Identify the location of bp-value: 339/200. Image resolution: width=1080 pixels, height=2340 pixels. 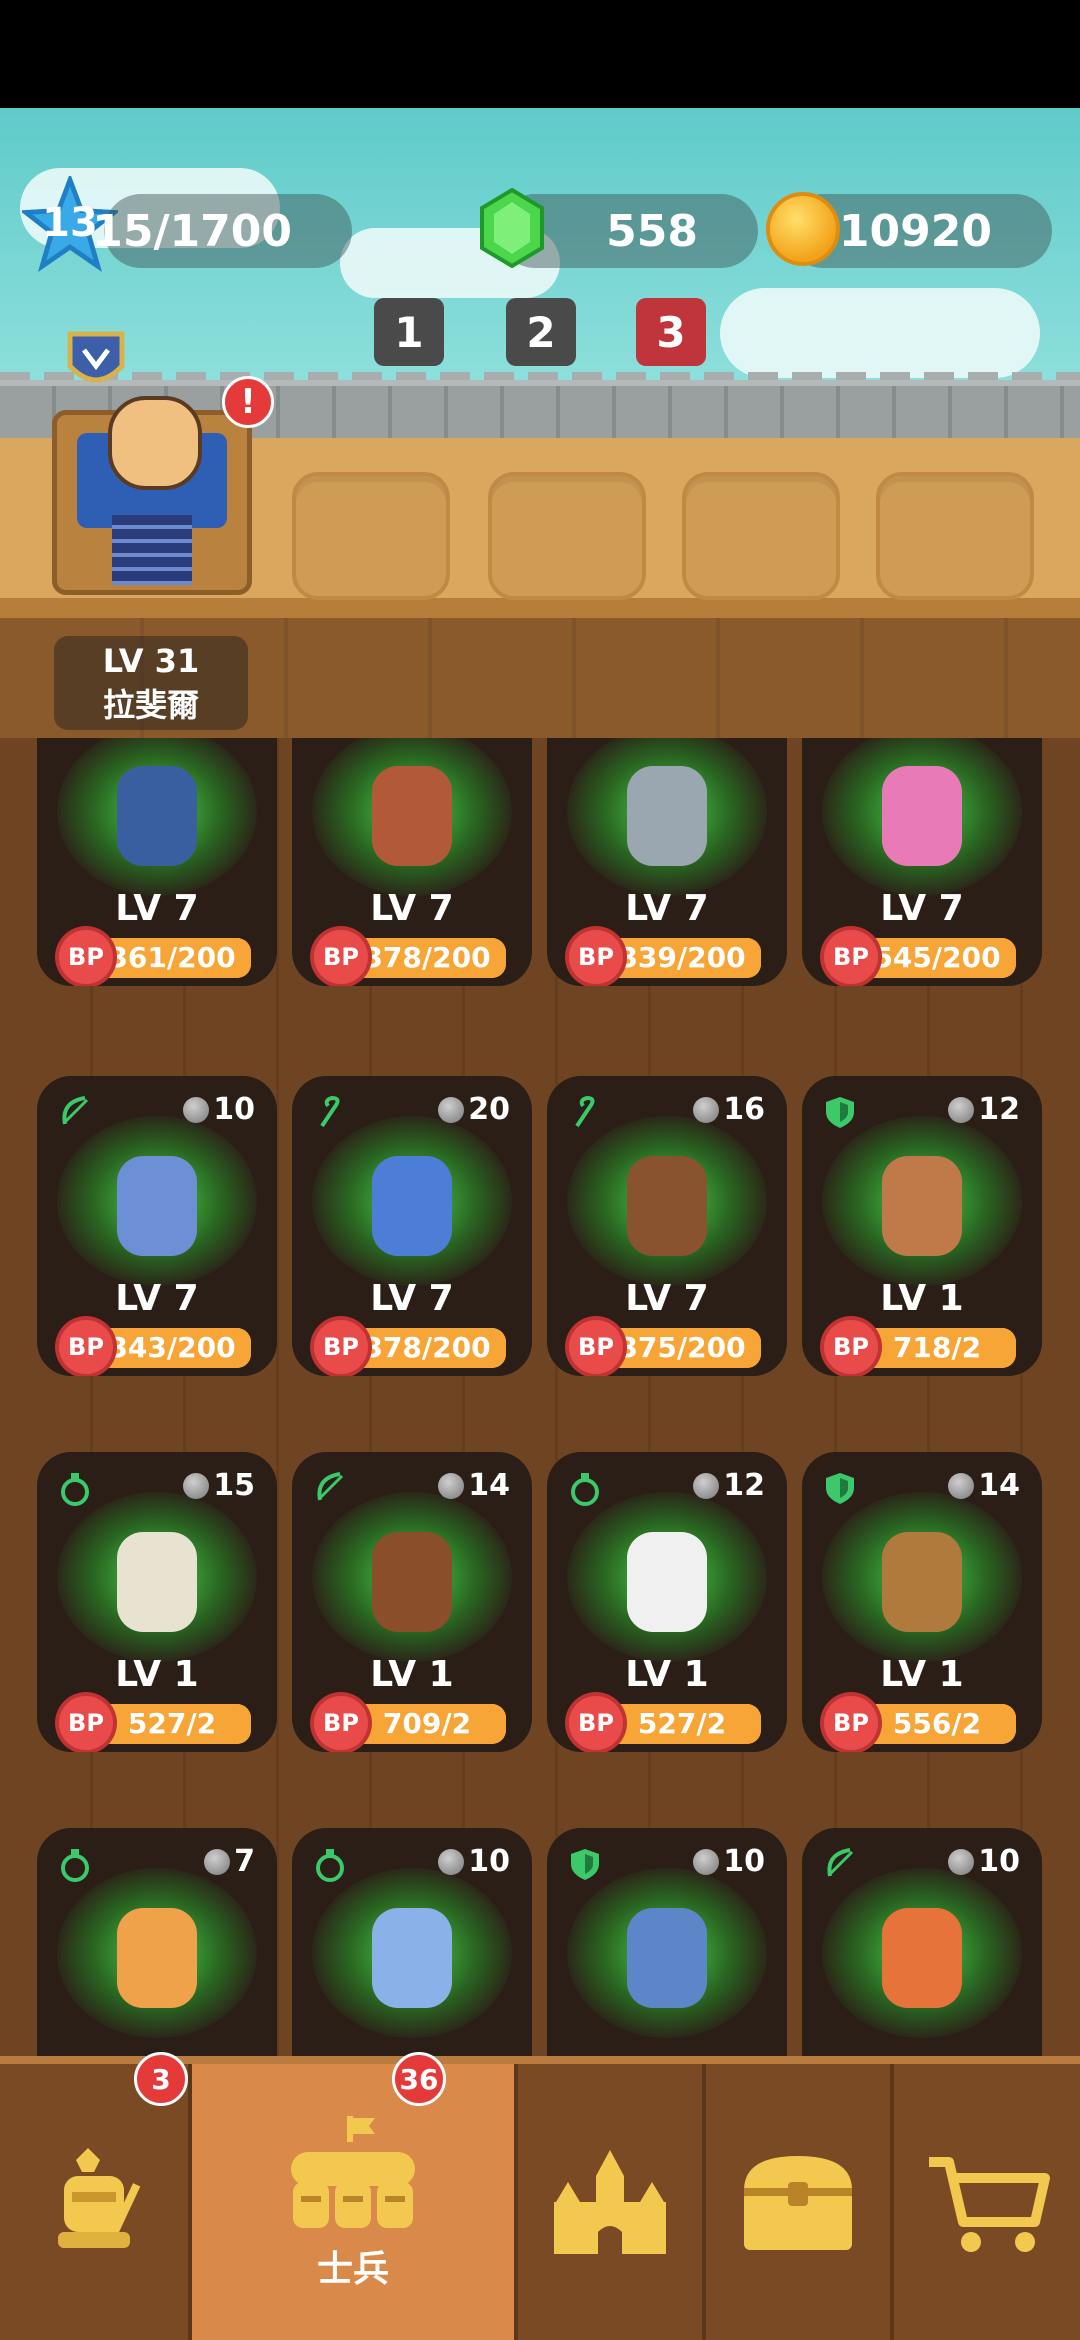
(682, 957).